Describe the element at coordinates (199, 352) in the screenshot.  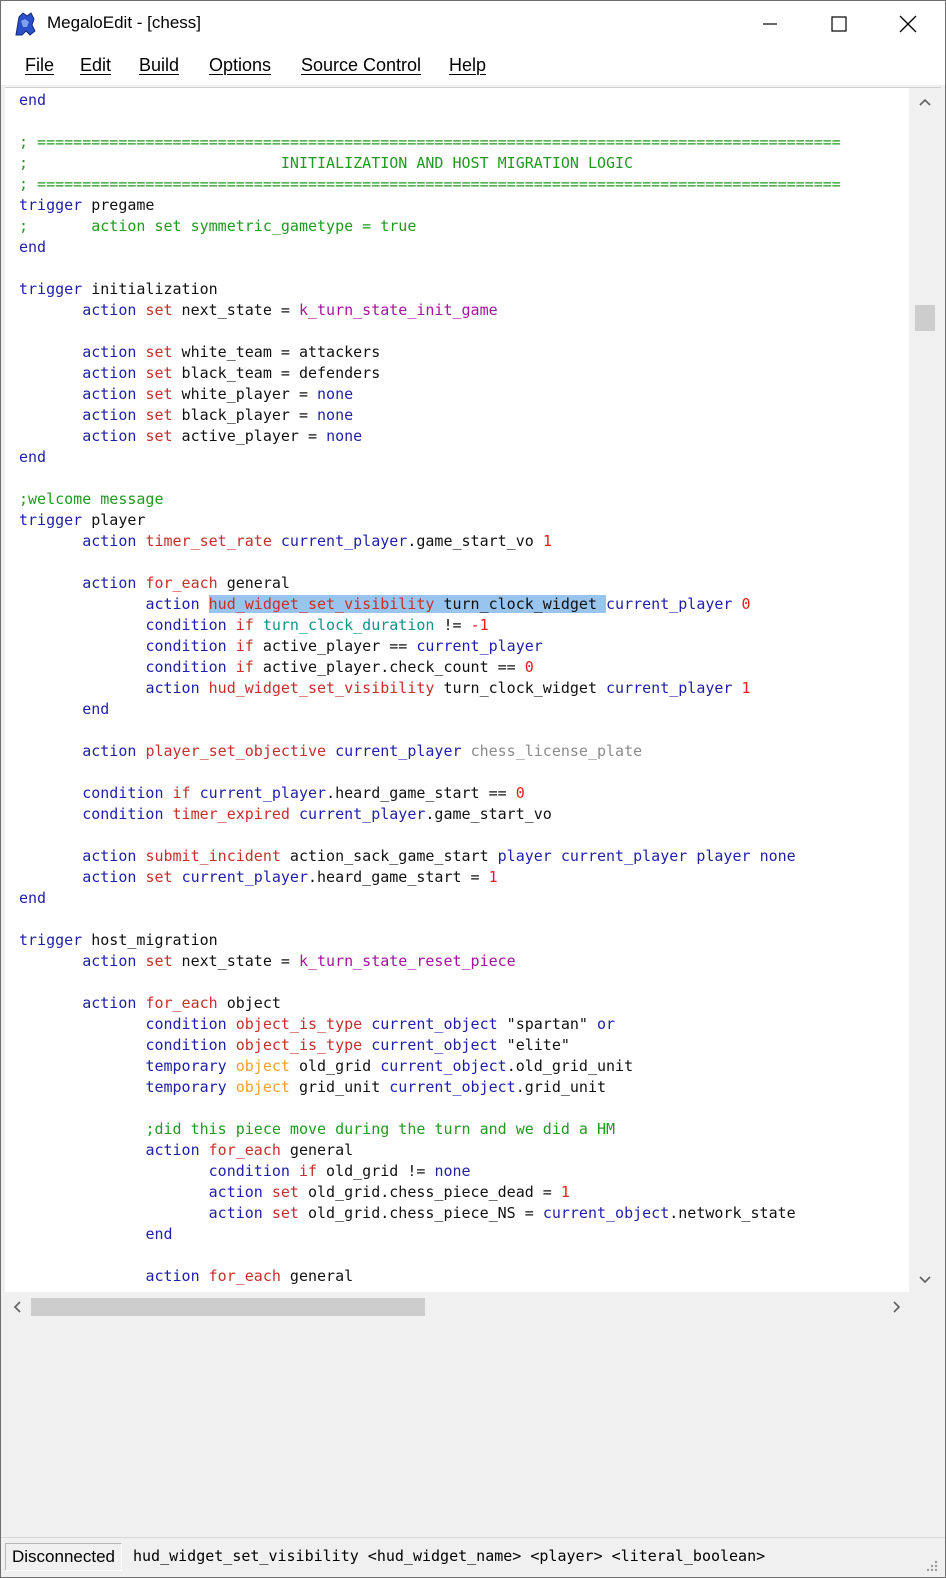
I see `code-line: action set white_team = attackers` at that location.